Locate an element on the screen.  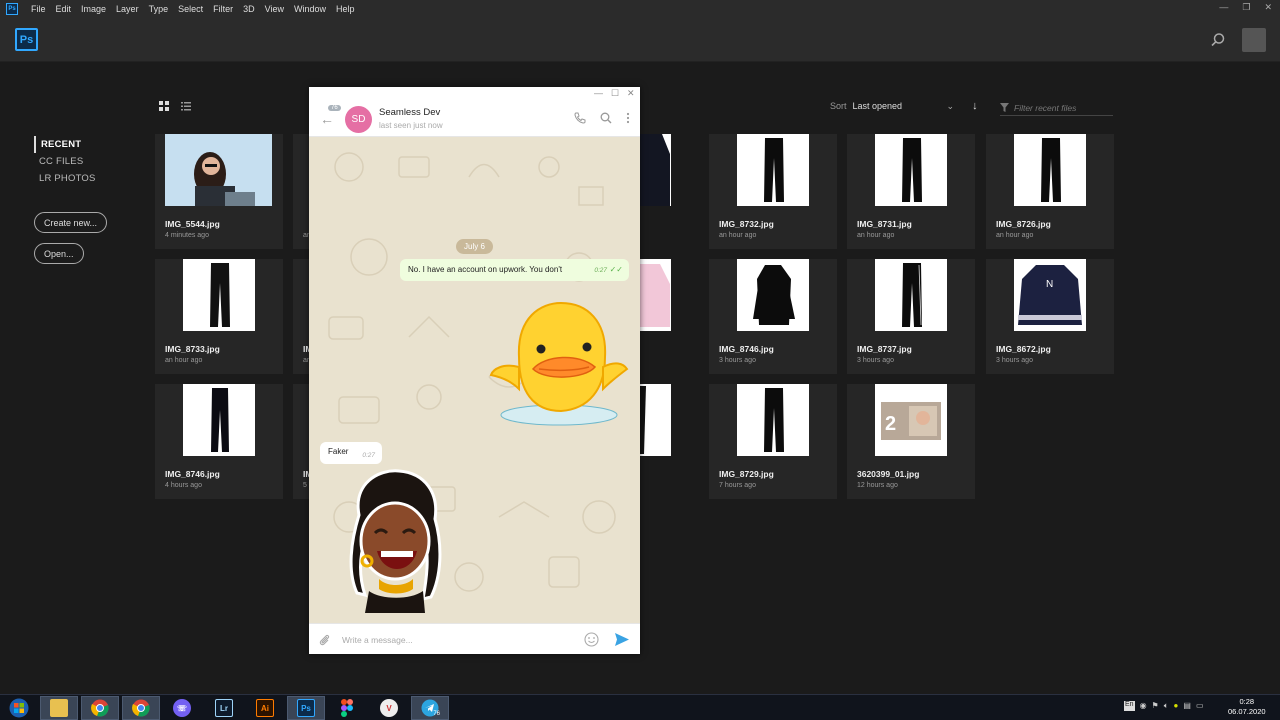
windows-start-icon is located at coordinates (19, 708).